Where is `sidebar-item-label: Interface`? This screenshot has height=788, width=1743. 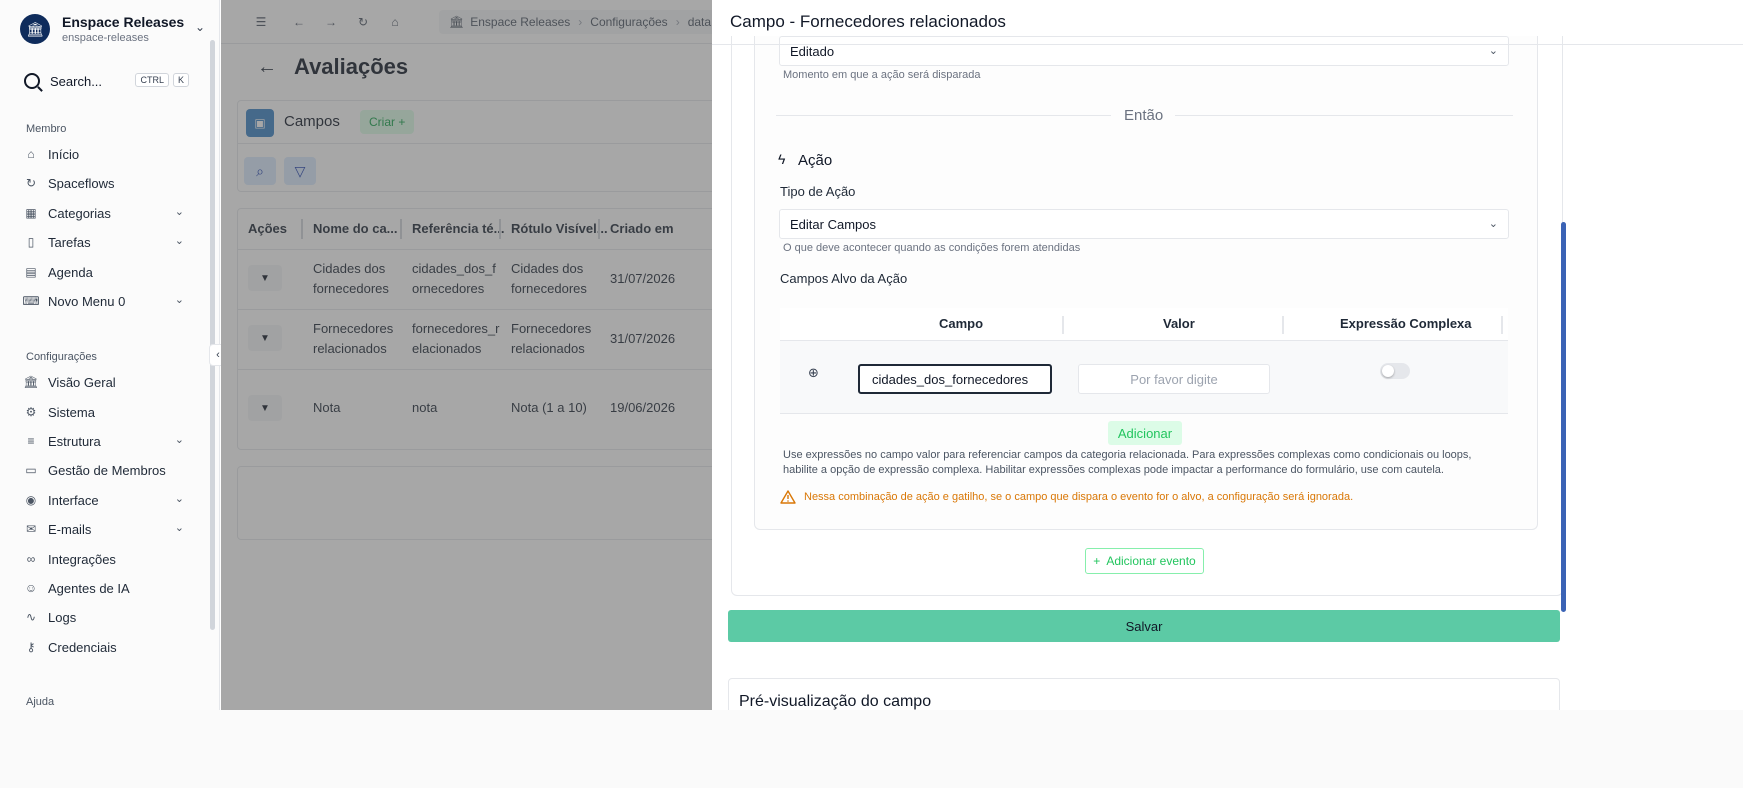
sidebar-item-label: Interface is located at coordinates (73, 500).